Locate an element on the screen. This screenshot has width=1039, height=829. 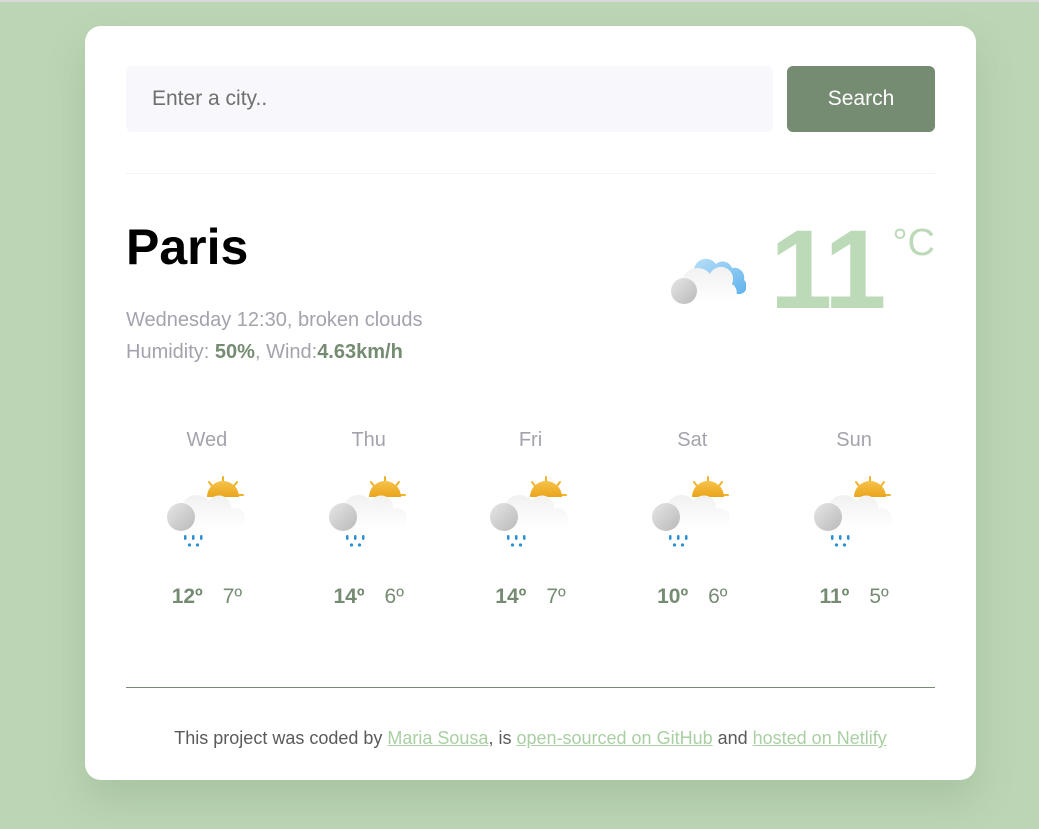
forecast-max-temp: 10º is located at coordinates (673, 596).